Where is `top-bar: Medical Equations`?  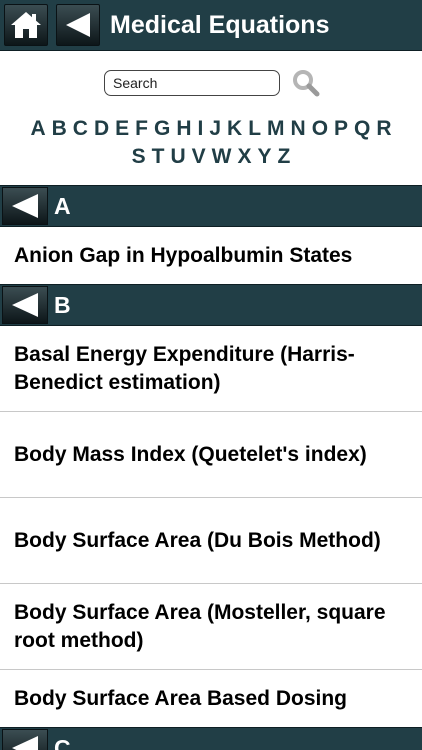 top-bar: Medical Equations is located at coordinates (211, 25).